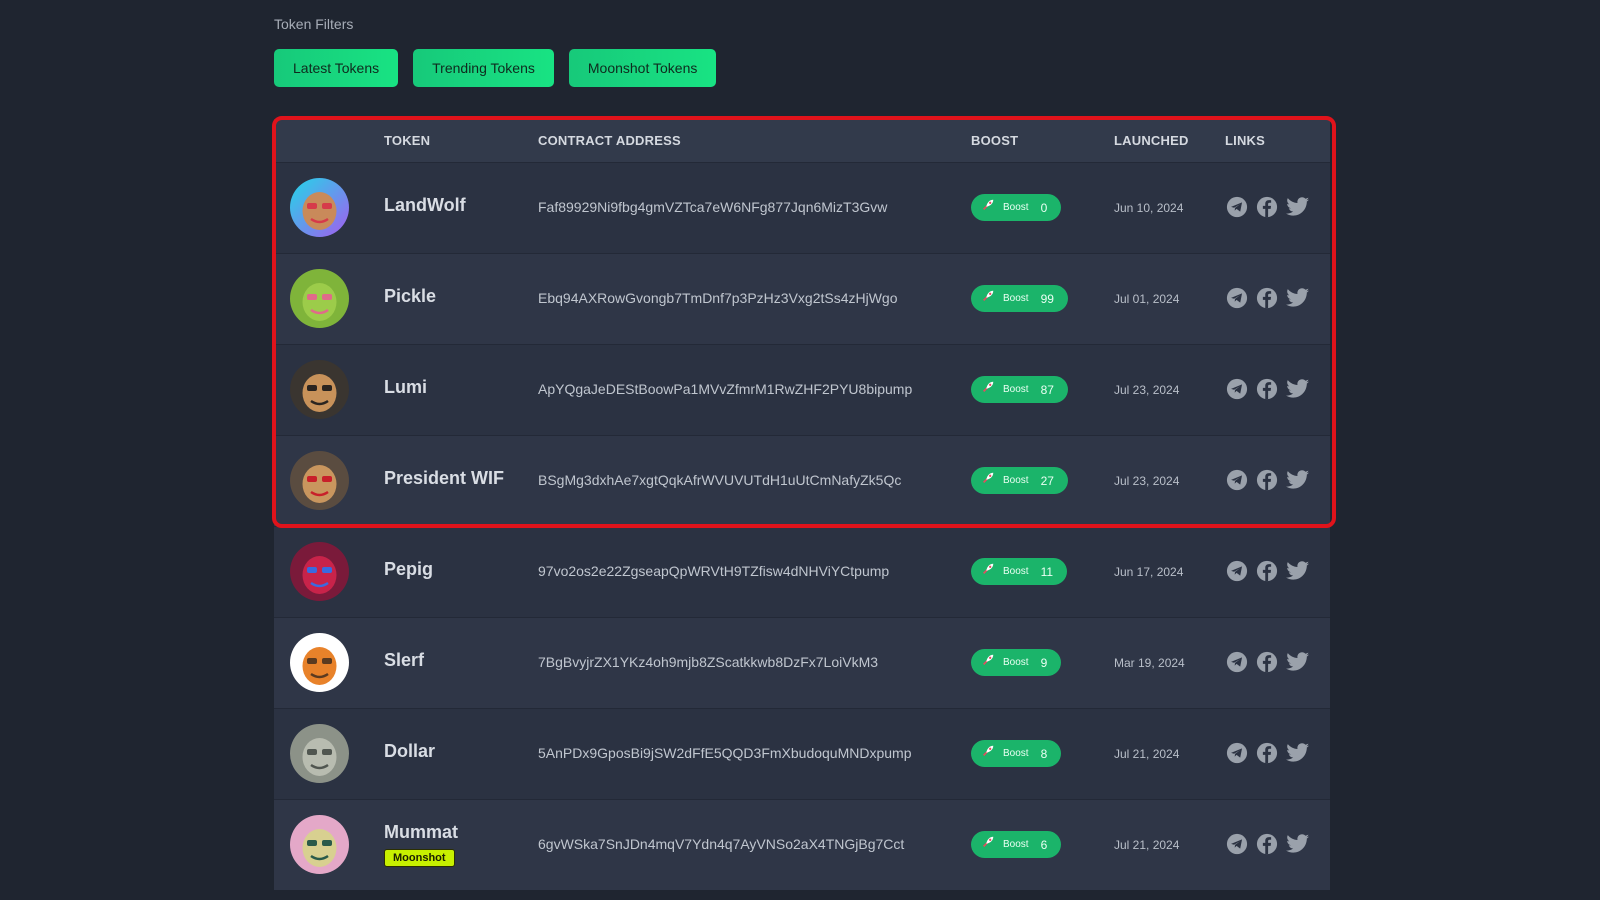 This screenshot has height=900, width=1600. I want to click on header-launched: LAUNCHED, so click(1151, 140).